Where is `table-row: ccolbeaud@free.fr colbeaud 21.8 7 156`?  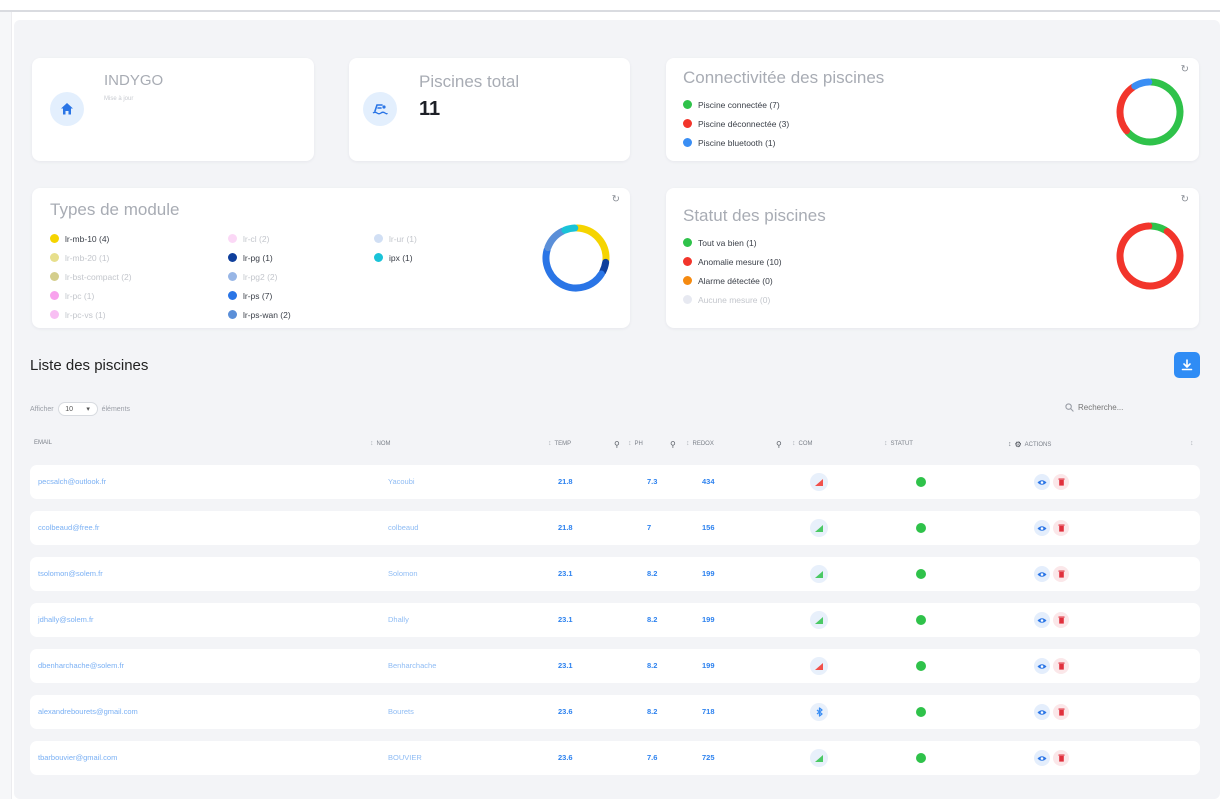 table-row: ccolbeaud@free.fr colbeaud 21.8 7 156 is located at coordinates (615, 528).